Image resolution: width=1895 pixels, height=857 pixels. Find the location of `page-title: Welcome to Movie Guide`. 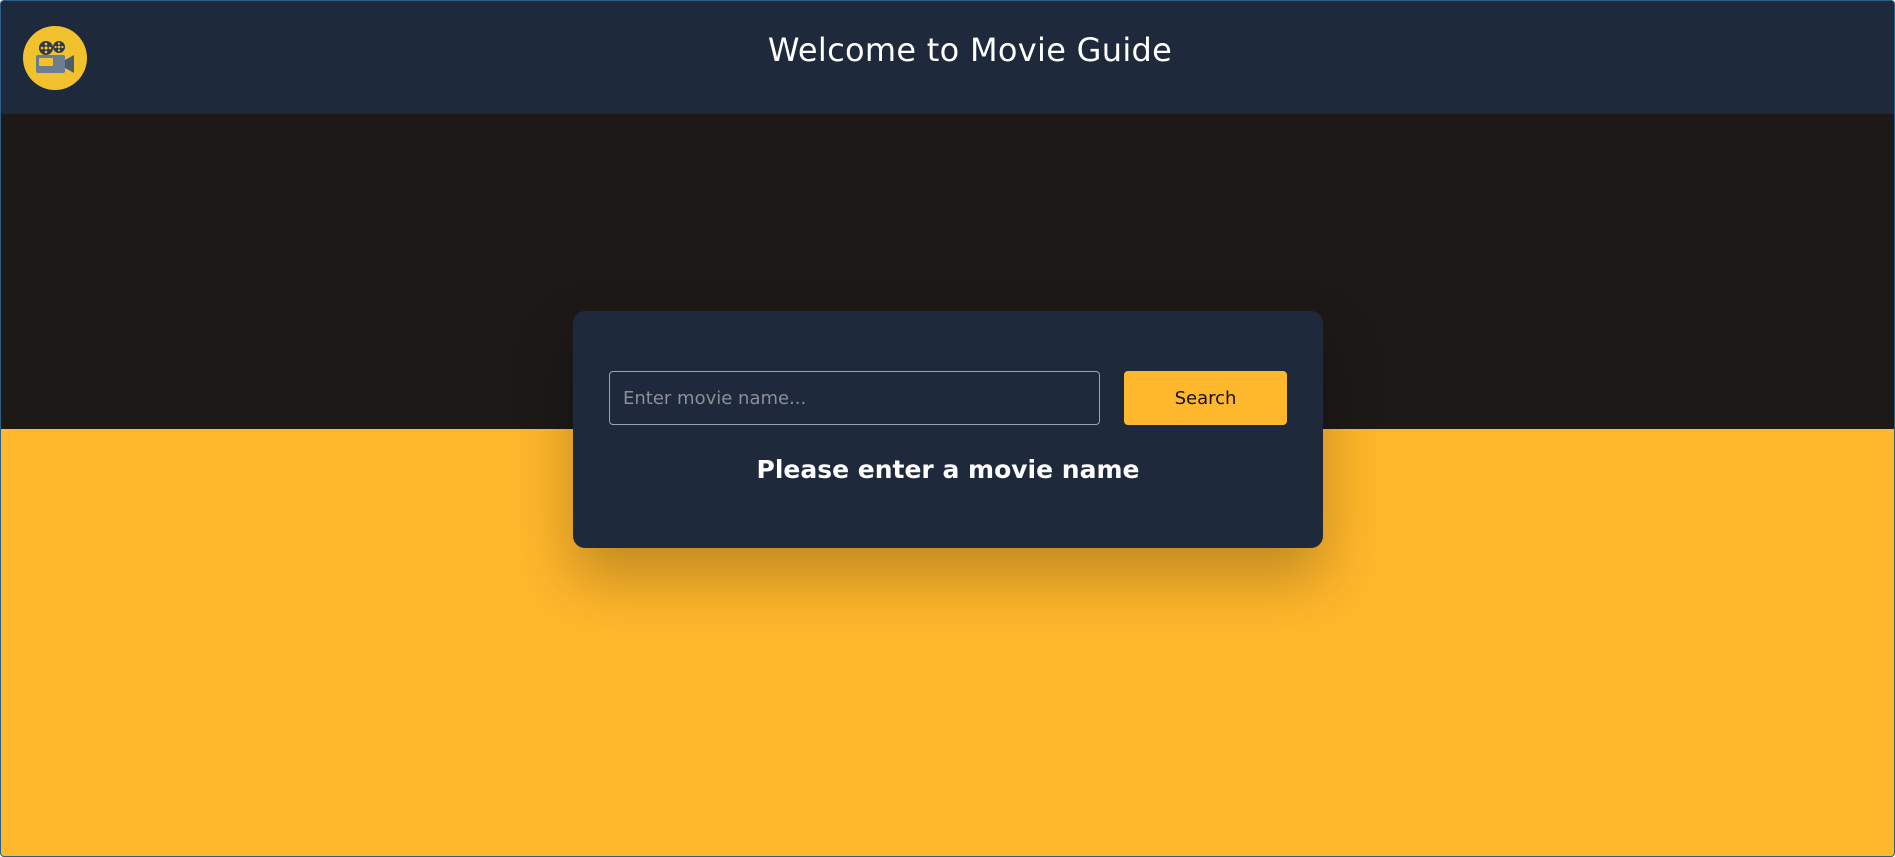

page-title: Welcome to Movie Guide is located at coordinates (970, 50).